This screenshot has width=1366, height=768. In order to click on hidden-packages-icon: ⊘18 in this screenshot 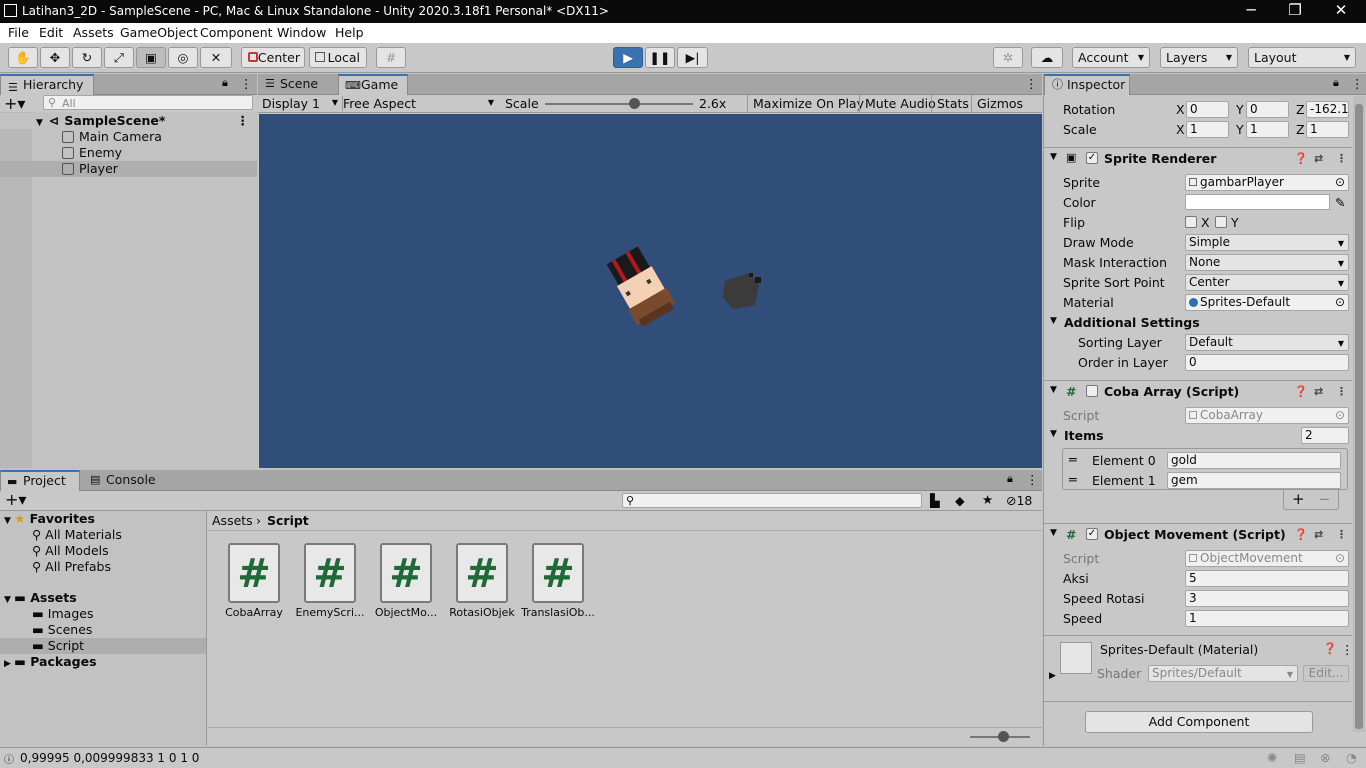, I will do `click(1019, 500)`.